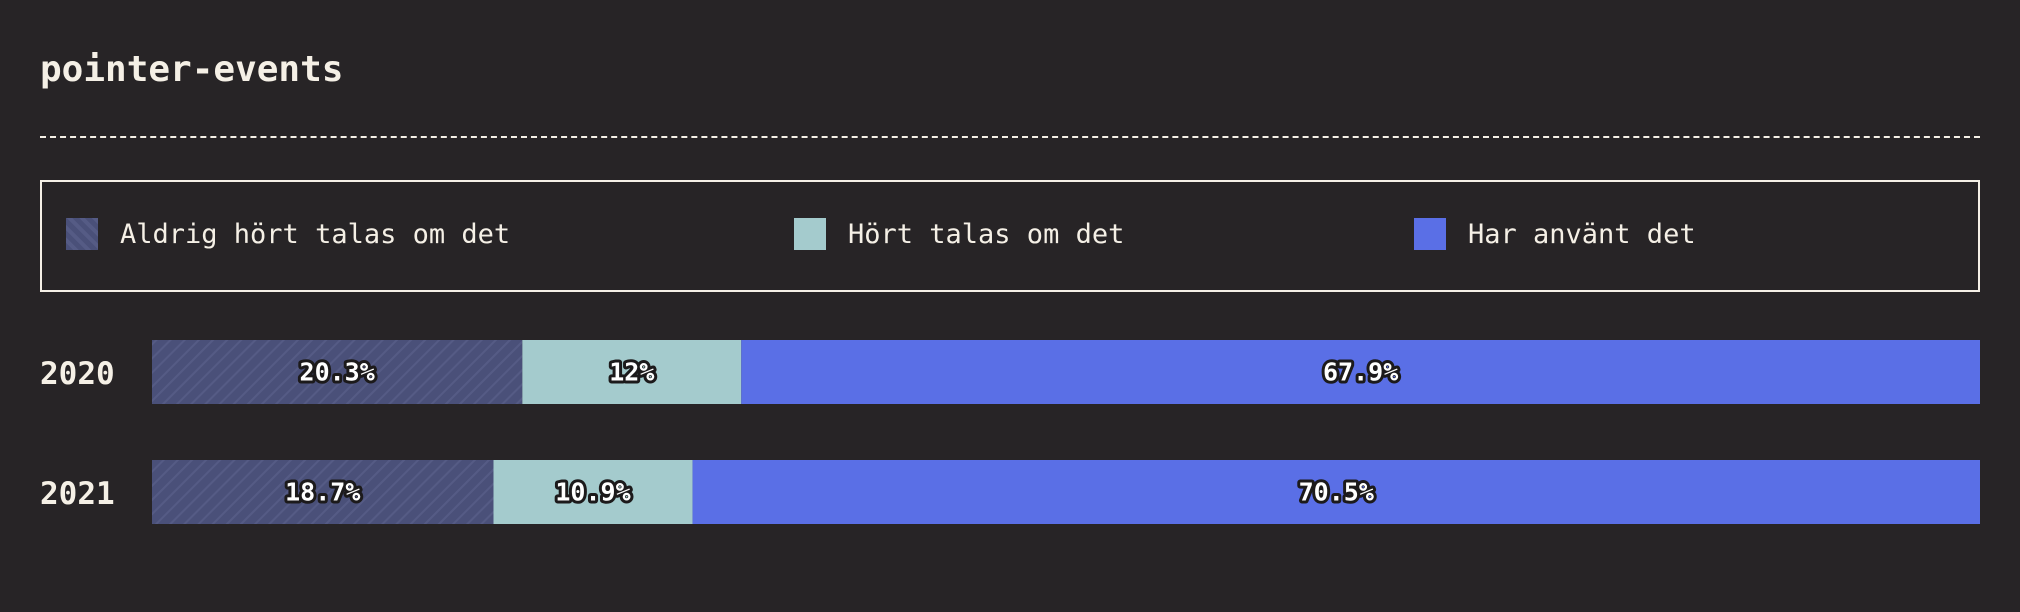 The width and height of the screenshot is (2020, 612). What do you see at coordinates (592, 492) in the screenshot?
I see `data-label-2021-heard: 10.9%` at bounding box center [592, 492].